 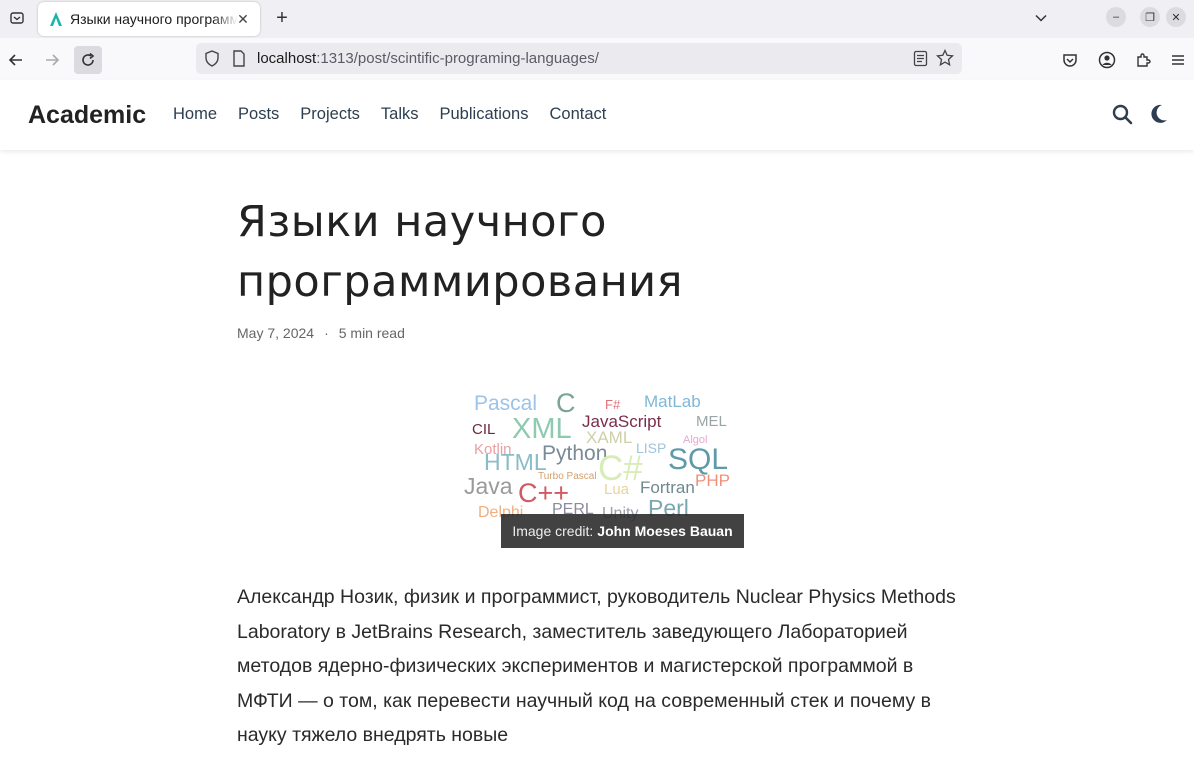 I want to click on tab-list-icon, so click(x=17, y=18).